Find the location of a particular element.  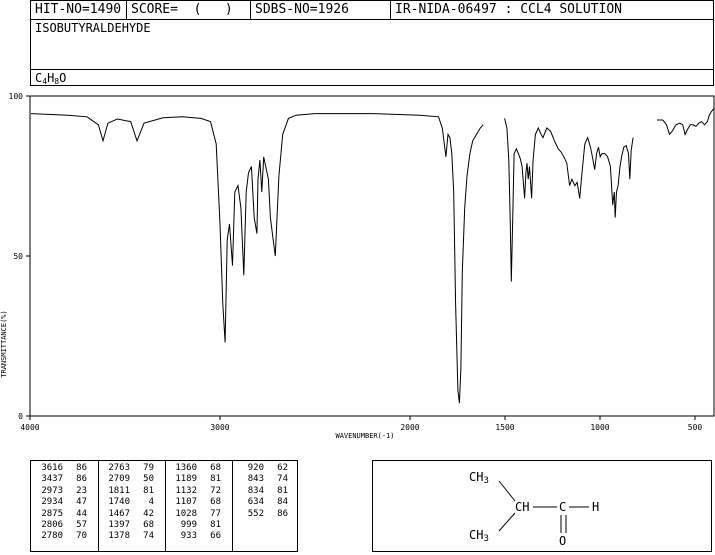

peak-row: 1397 68 is located at coordinates (127, 525).